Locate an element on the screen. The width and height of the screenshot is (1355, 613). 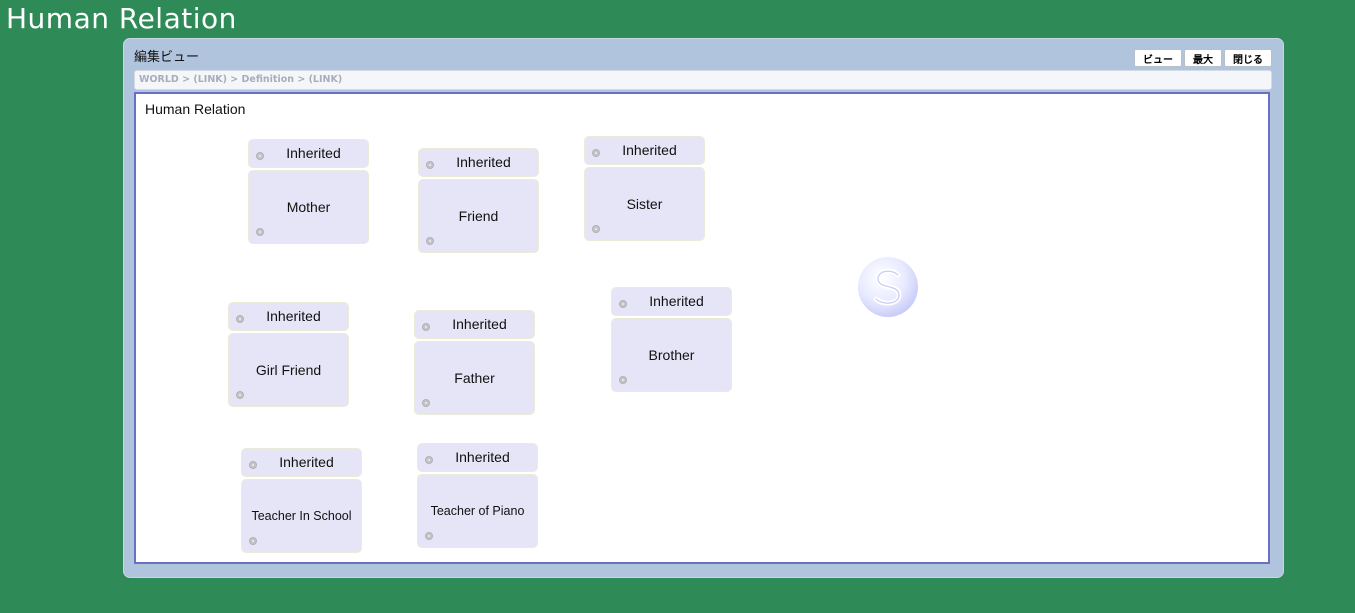
node-teacher-in-school: Inherited Teacher In School is located at coordinates (301, 500).